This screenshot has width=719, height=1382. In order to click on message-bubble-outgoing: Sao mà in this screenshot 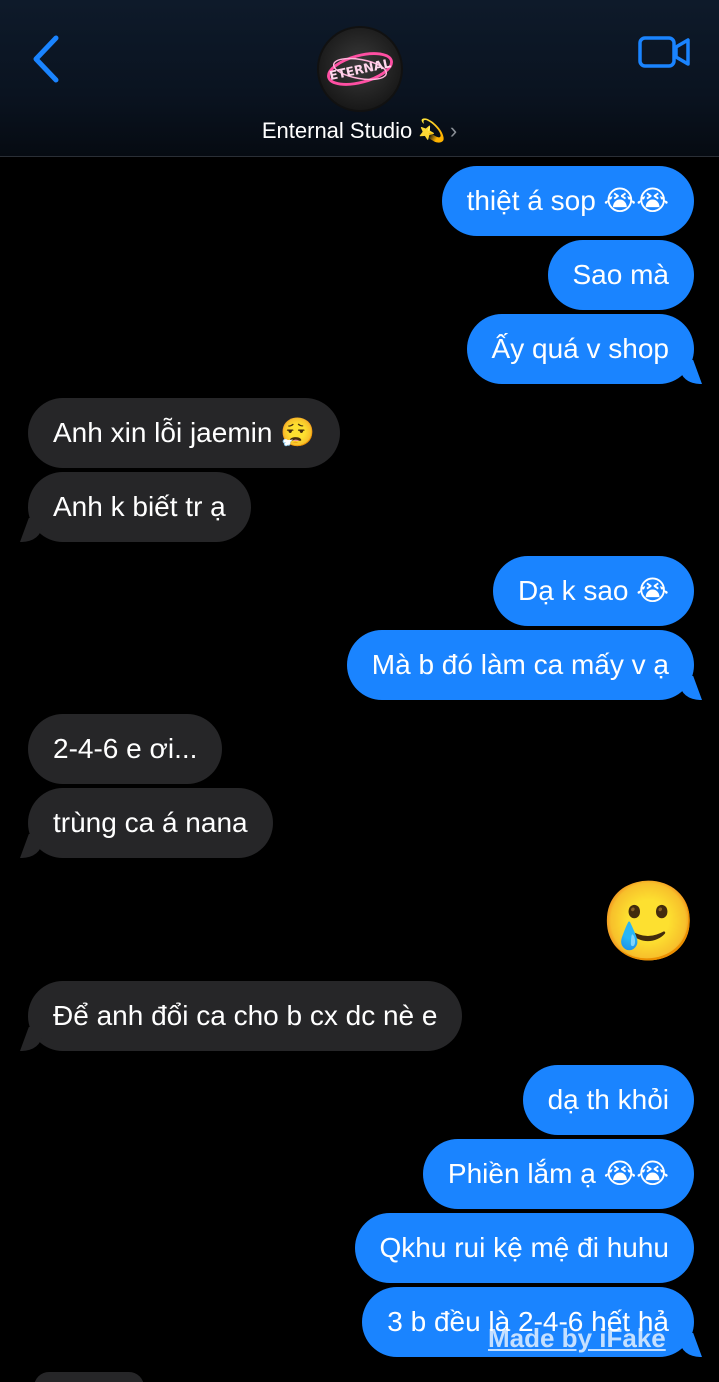, I will do `click(620, 275)`.